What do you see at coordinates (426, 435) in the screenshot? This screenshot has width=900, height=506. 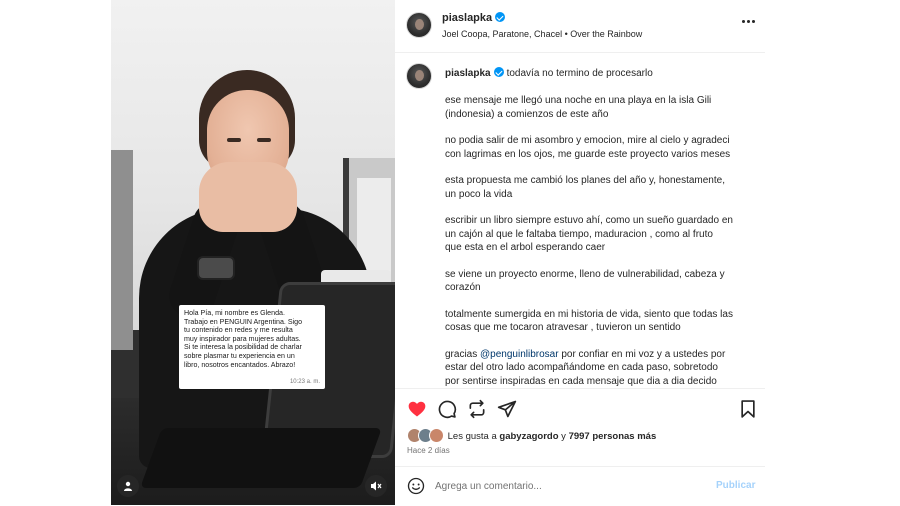 I see `liker-avatars` at bounding box center [426, 435].